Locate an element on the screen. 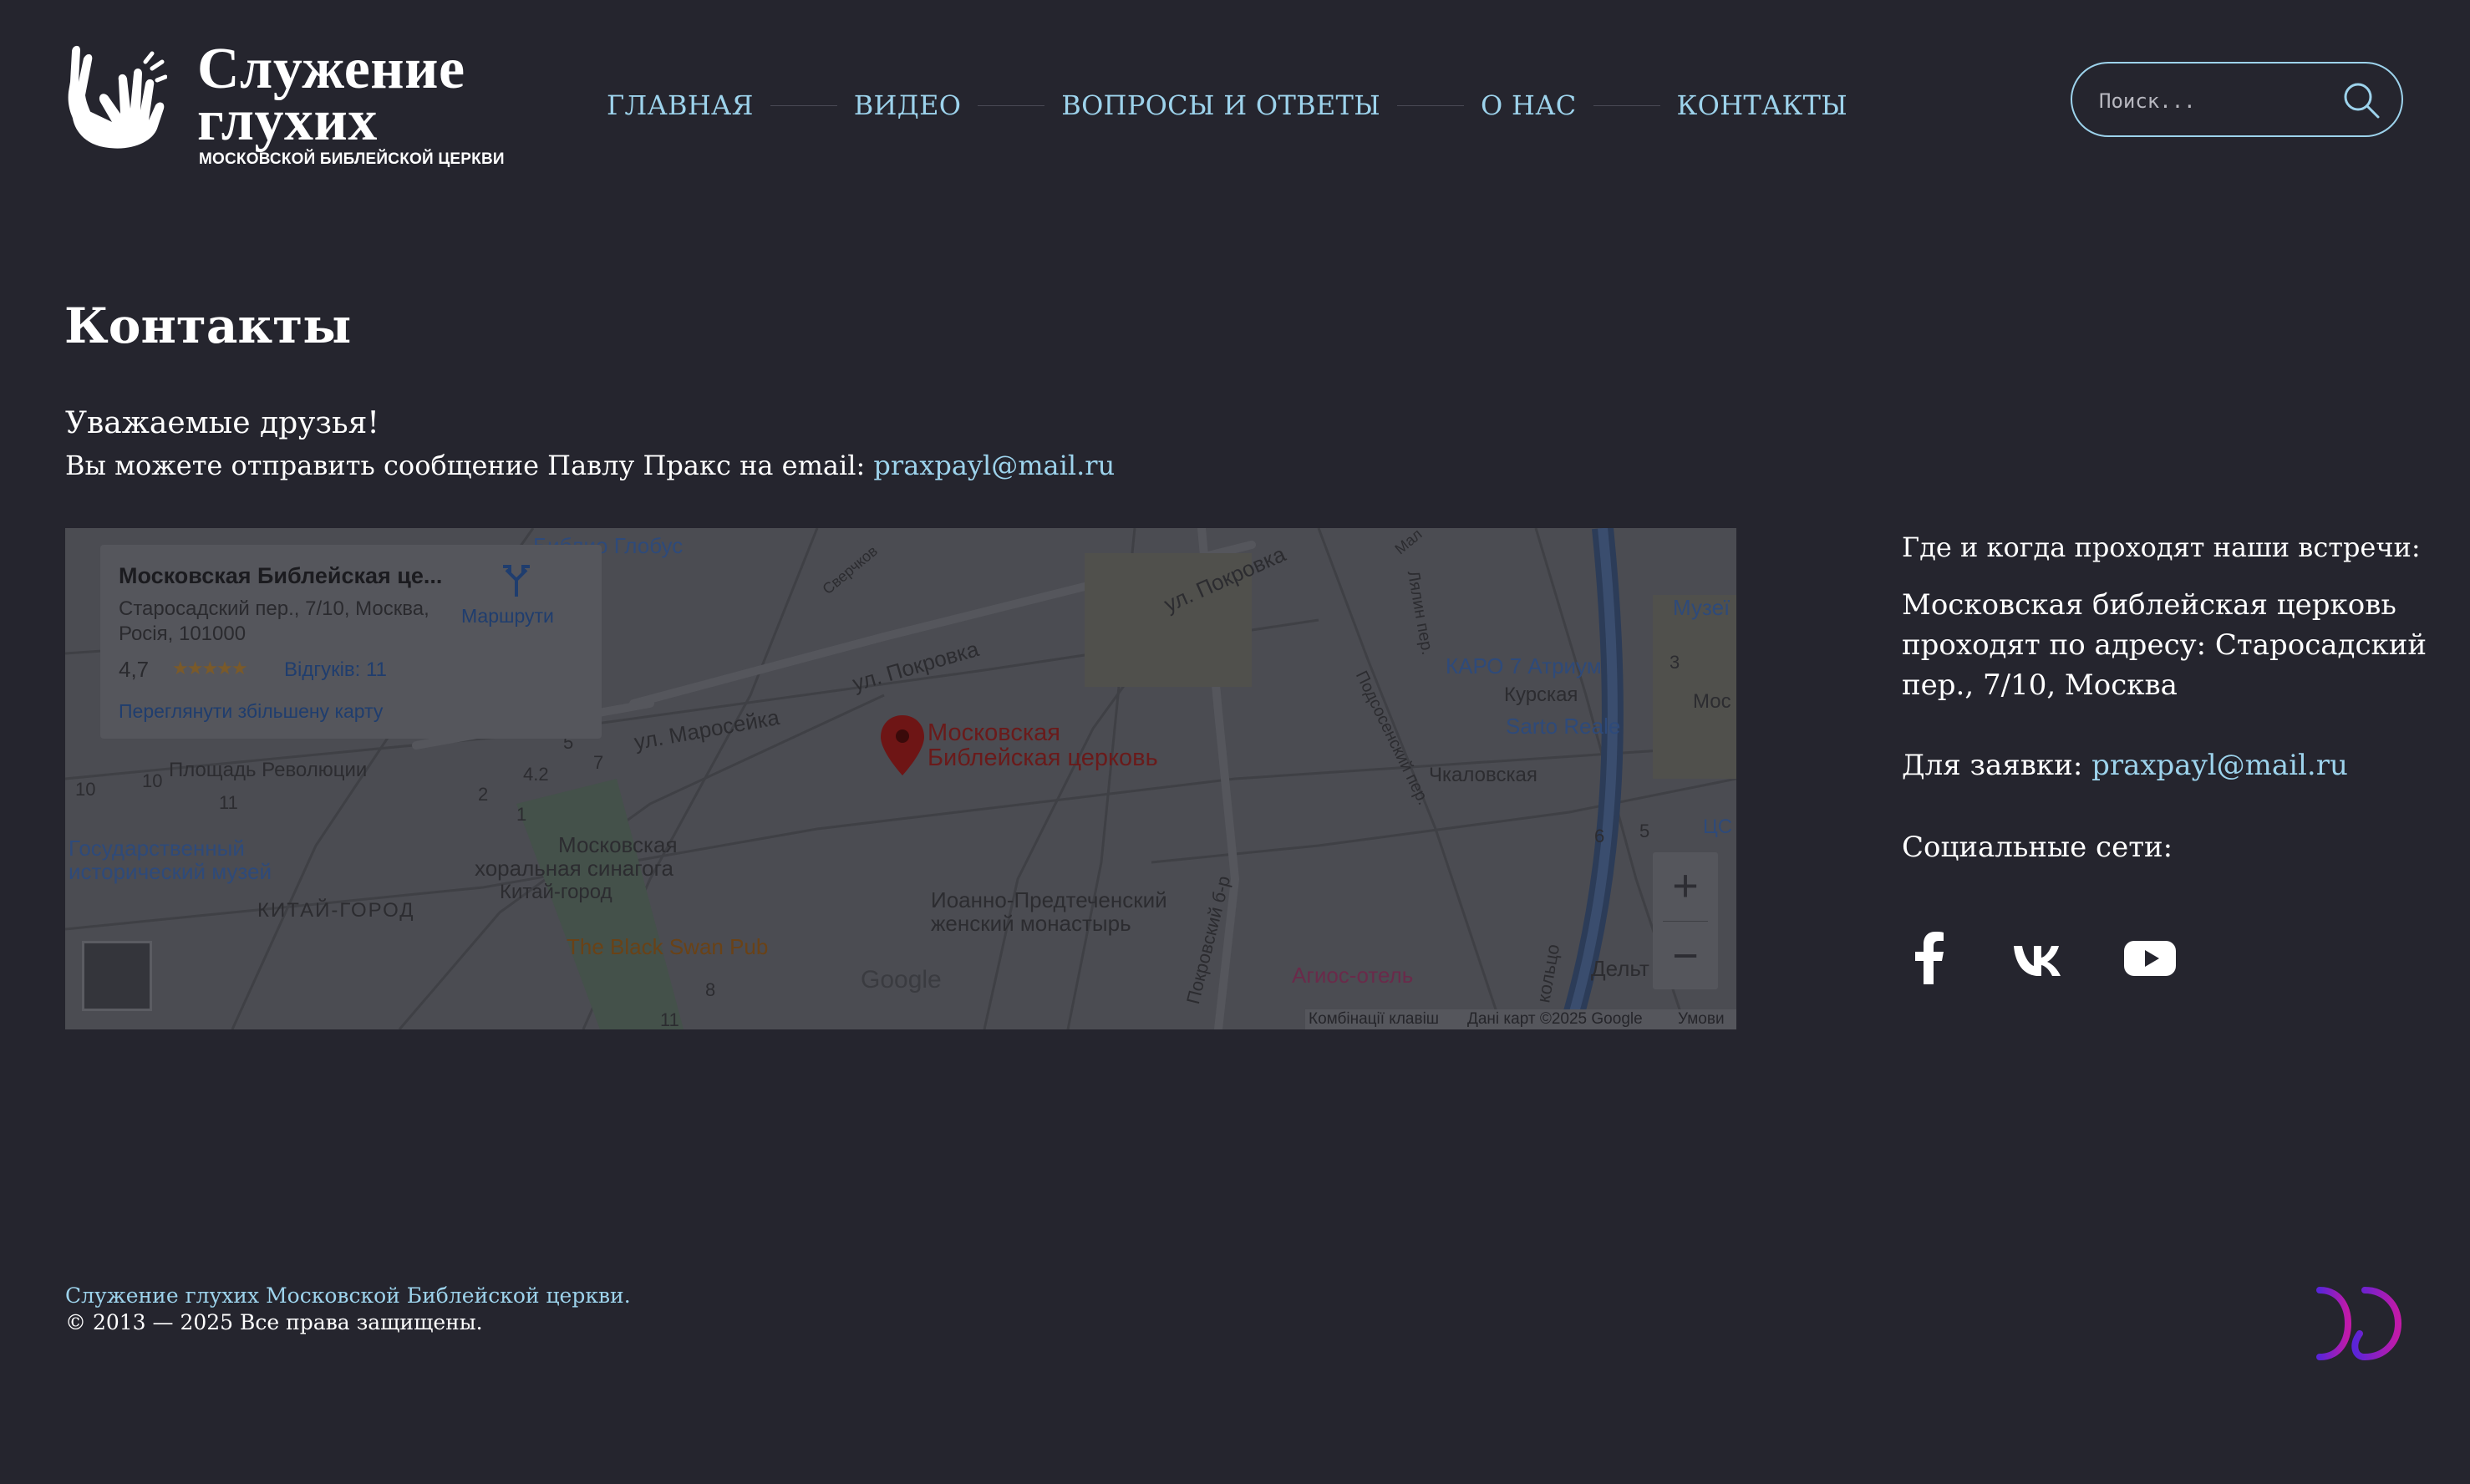 The width and height of the screenshot is (2470, 1484). map-label: The Black Swan Pub is located at coordinates (668, 947).